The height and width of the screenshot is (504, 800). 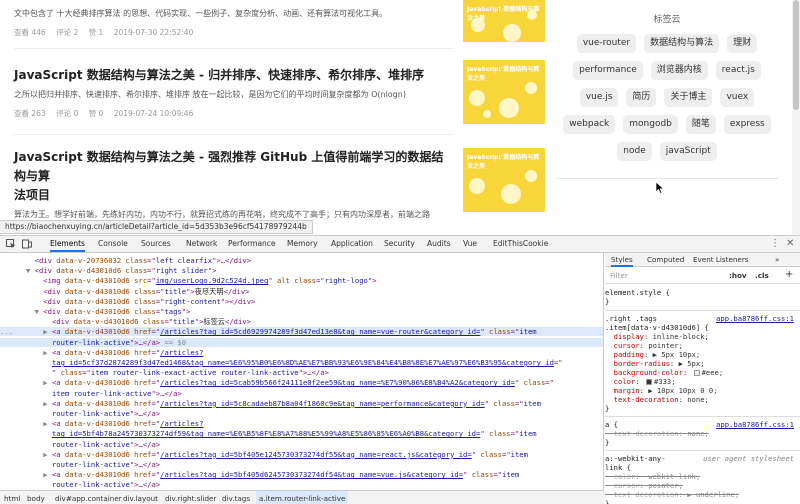 What do you see at coordinates (589, 124) in the screenshot?
I see `tag-link: webpack` at bounding box center [589, 124].